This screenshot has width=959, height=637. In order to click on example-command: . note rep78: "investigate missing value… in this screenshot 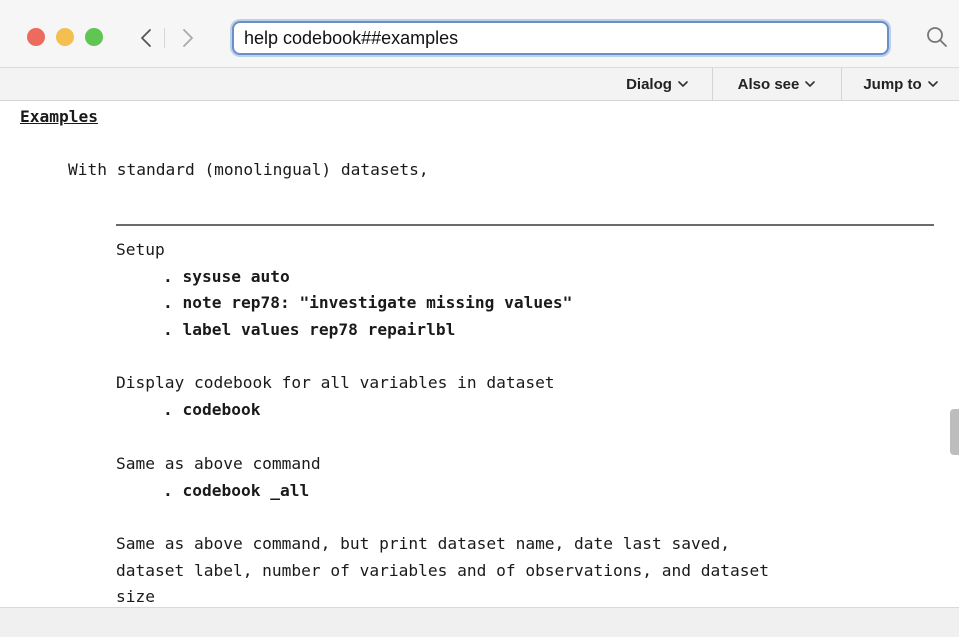, I will do `click(367, 303)`.